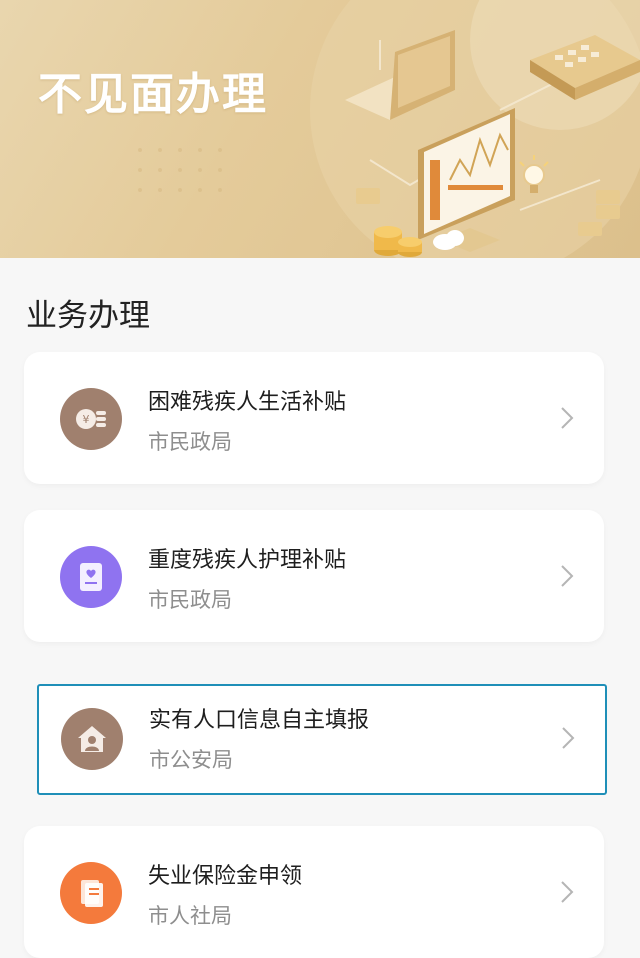 The height and width of the screenshot is (958, 640). What do you see at coordinates (259, 720) in the screenshot?
I see `service-title: 实有人口信息自主填报` at bounding box center [259, 720].